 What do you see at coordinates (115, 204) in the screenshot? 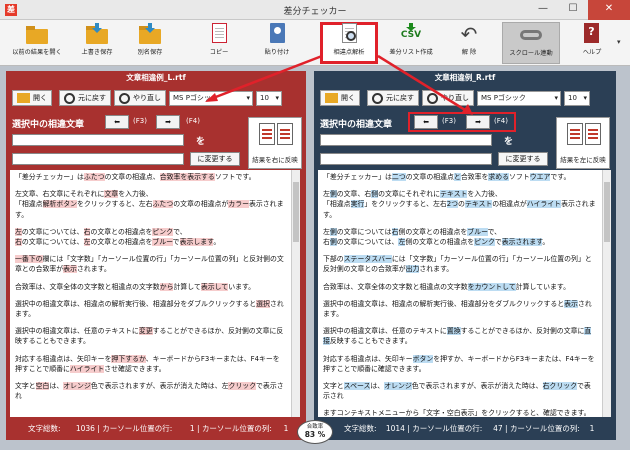
I see `text-run: をクリックすると、左右` at bounding box center [115, 204].